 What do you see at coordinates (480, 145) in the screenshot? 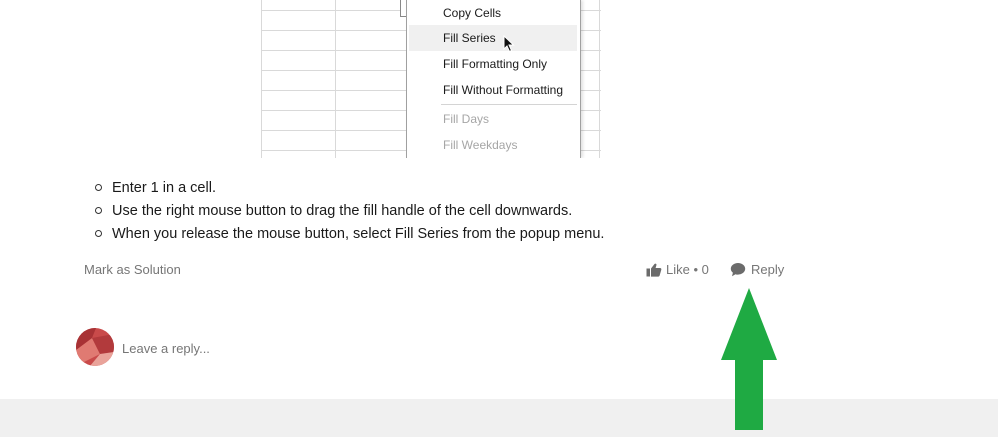
I see `menu-item-fill-weekdays: Fill Weekdays` at bounding box center [480, 145].